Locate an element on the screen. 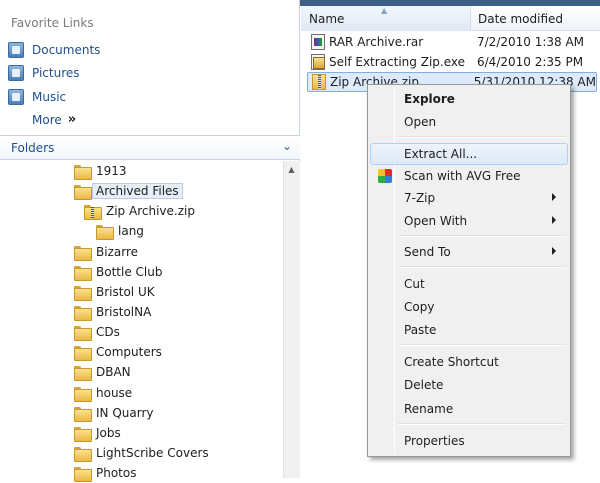 This screenshot has width=600, height=483. avg-antivirus-icon is located at coordinates (385, 176).